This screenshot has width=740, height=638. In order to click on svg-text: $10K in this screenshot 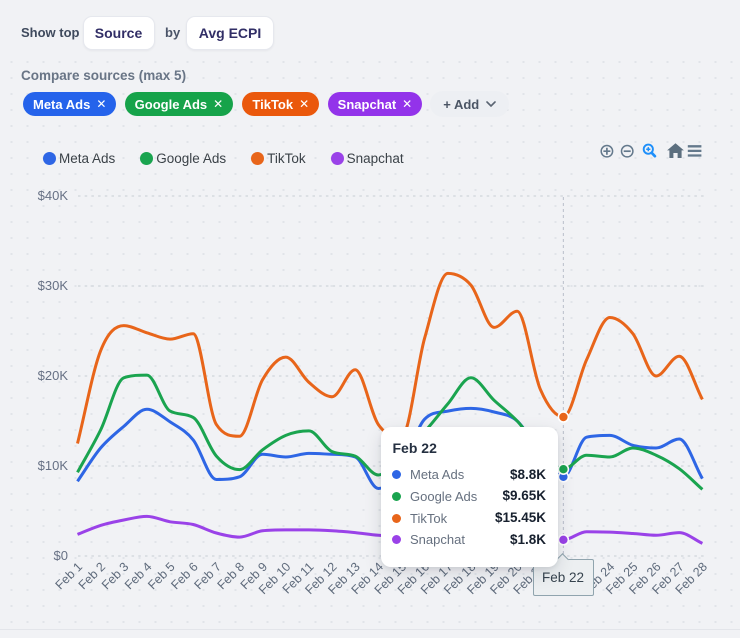, I will do `click(53, 465)`.